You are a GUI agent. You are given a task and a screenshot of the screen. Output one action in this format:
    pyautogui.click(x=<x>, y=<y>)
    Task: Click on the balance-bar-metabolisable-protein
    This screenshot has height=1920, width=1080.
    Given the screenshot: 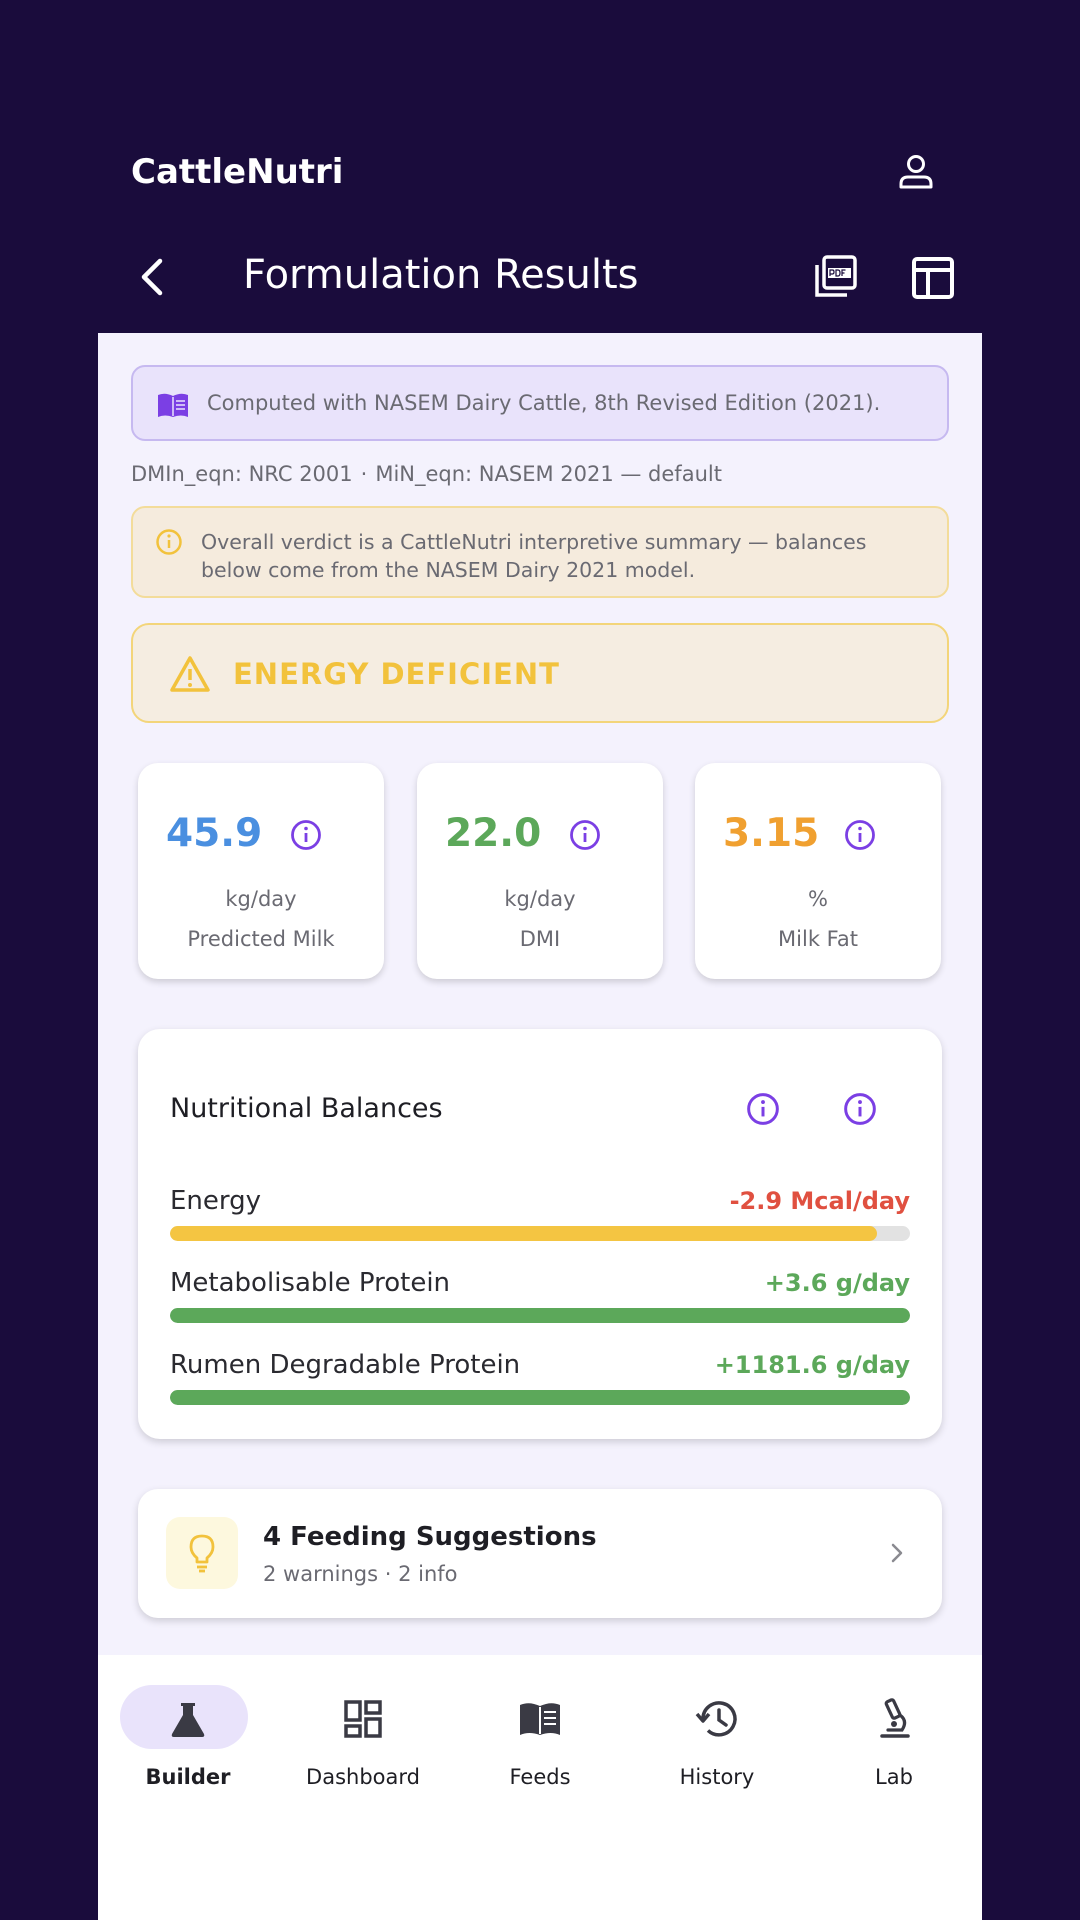 What is the action you would take?
    pyautogui.click(x=540, y=1315)
    